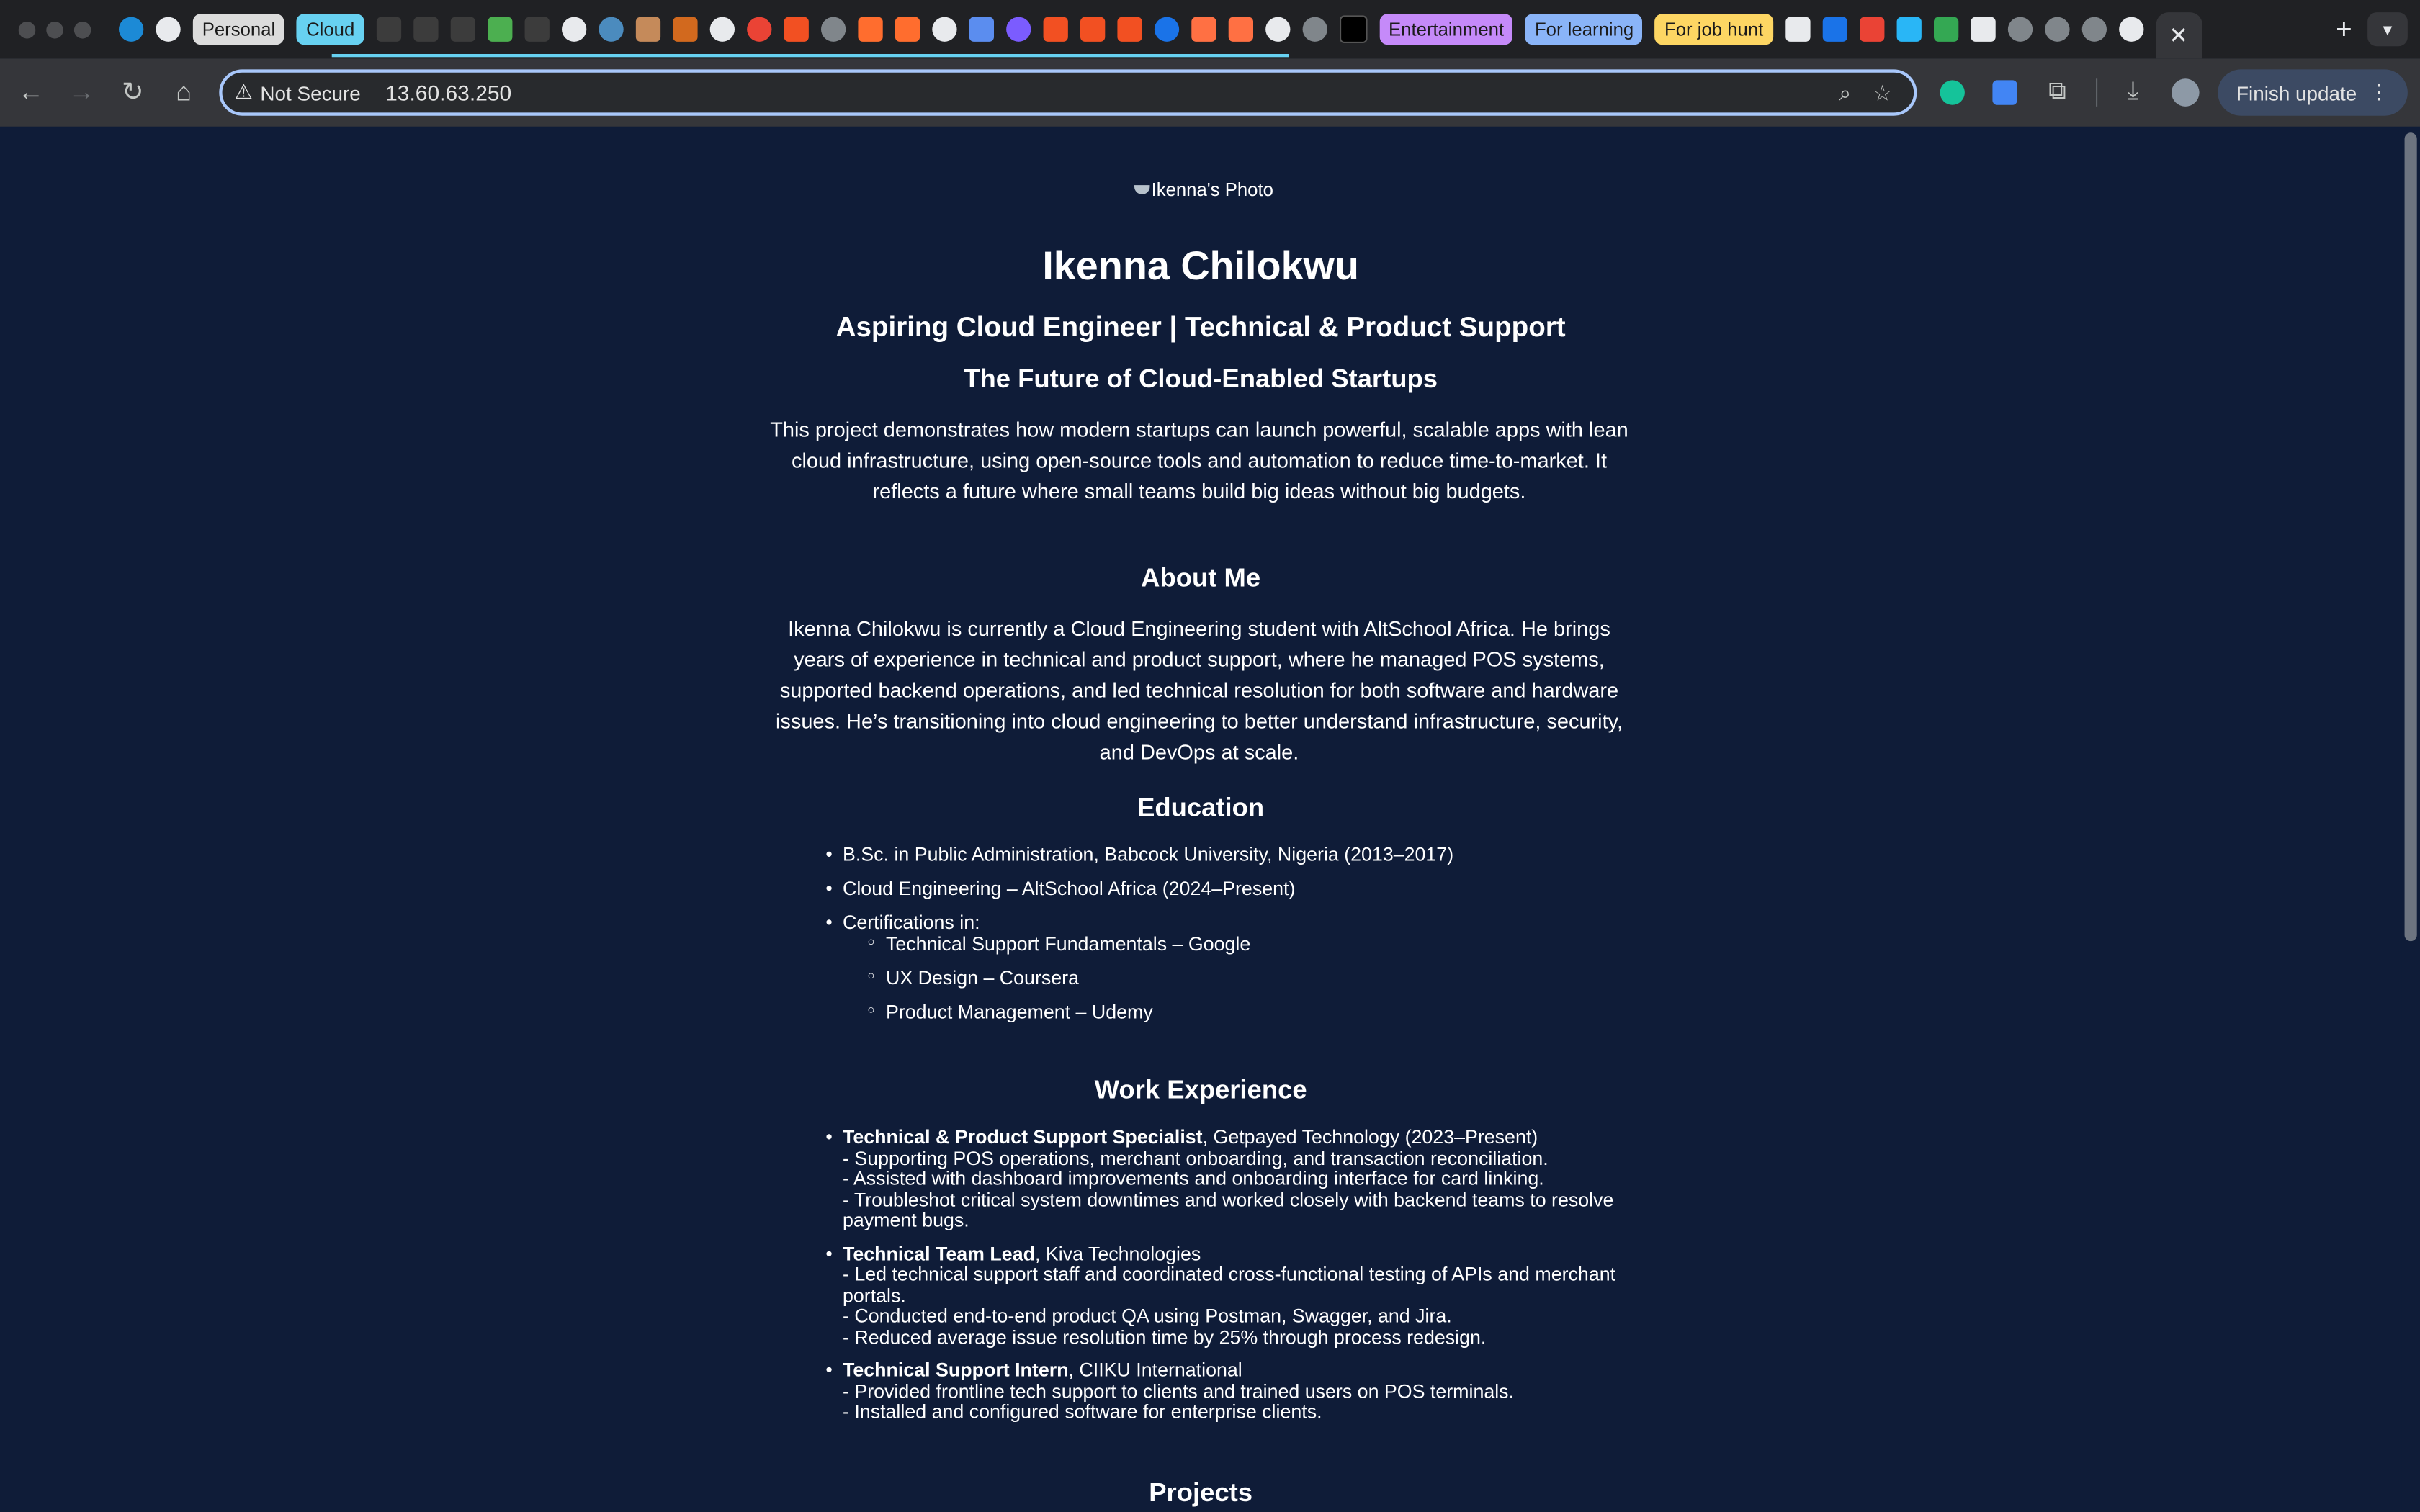  Describe the element at coordinates (1871, 29) in the screenshot. I see `question-icon` at that location.